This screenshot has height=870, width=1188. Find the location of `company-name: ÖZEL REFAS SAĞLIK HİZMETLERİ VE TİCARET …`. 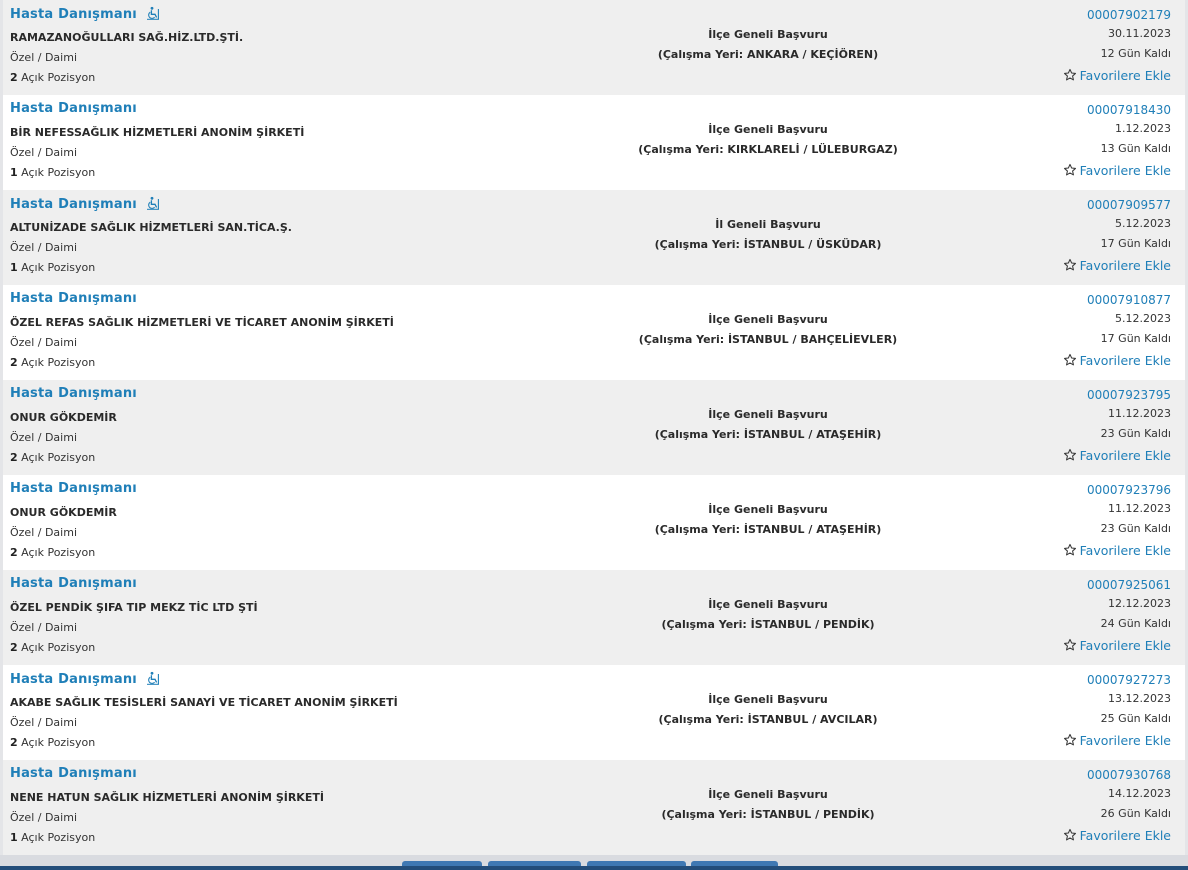

company-name: ÖZEL REFAS SAĞLIK HİZMETLERİ VE TİCARET … is located at coordinates (202, 322).